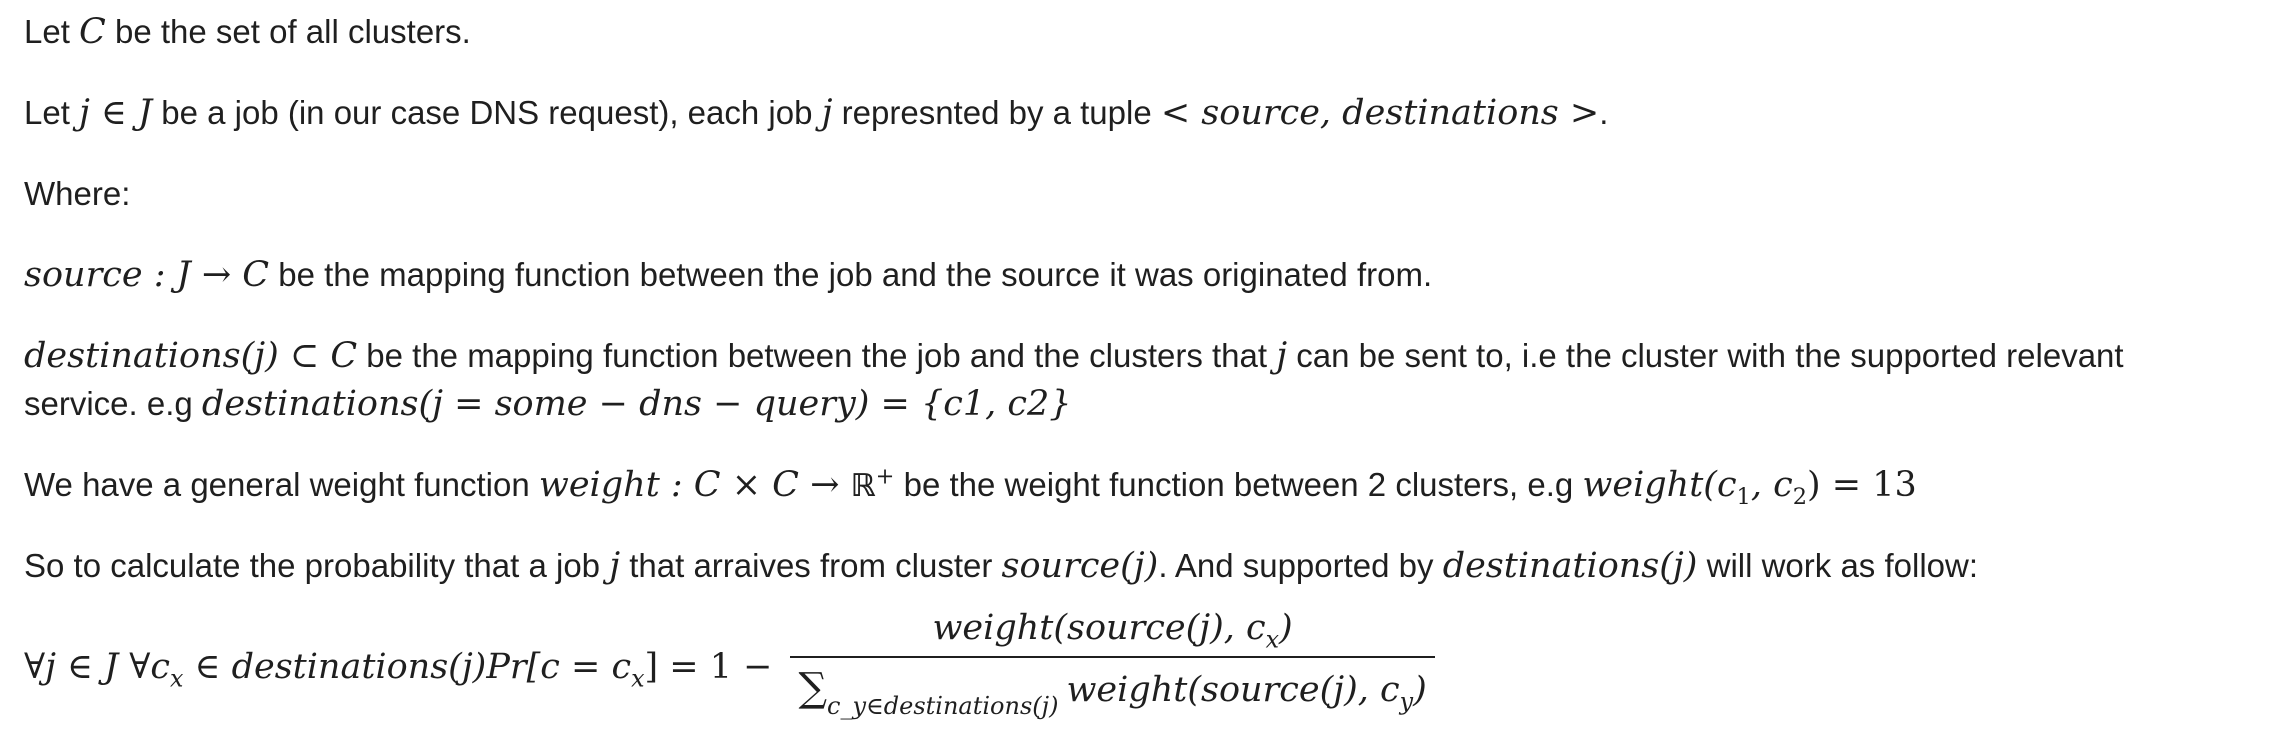  I want to click on math-subscript: y, so click(1406, 701).